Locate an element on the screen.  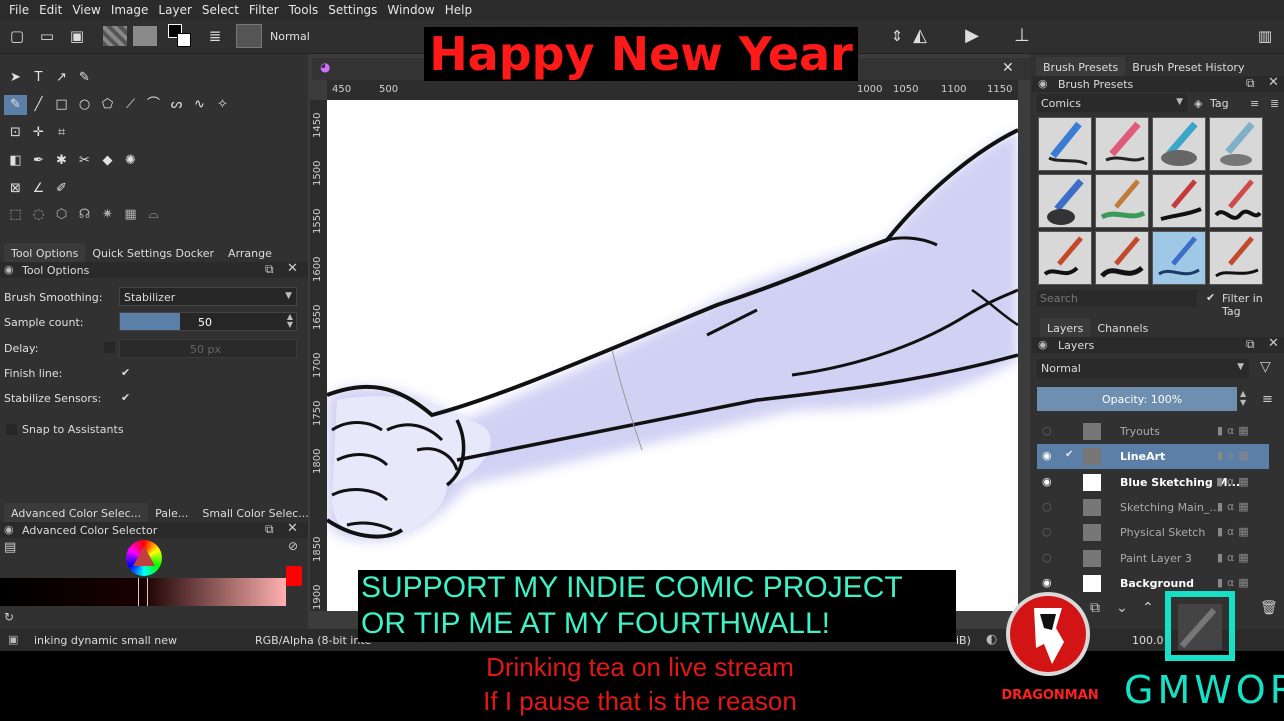
delay-spinbox: 50 px is located at coordinates (208, 348).